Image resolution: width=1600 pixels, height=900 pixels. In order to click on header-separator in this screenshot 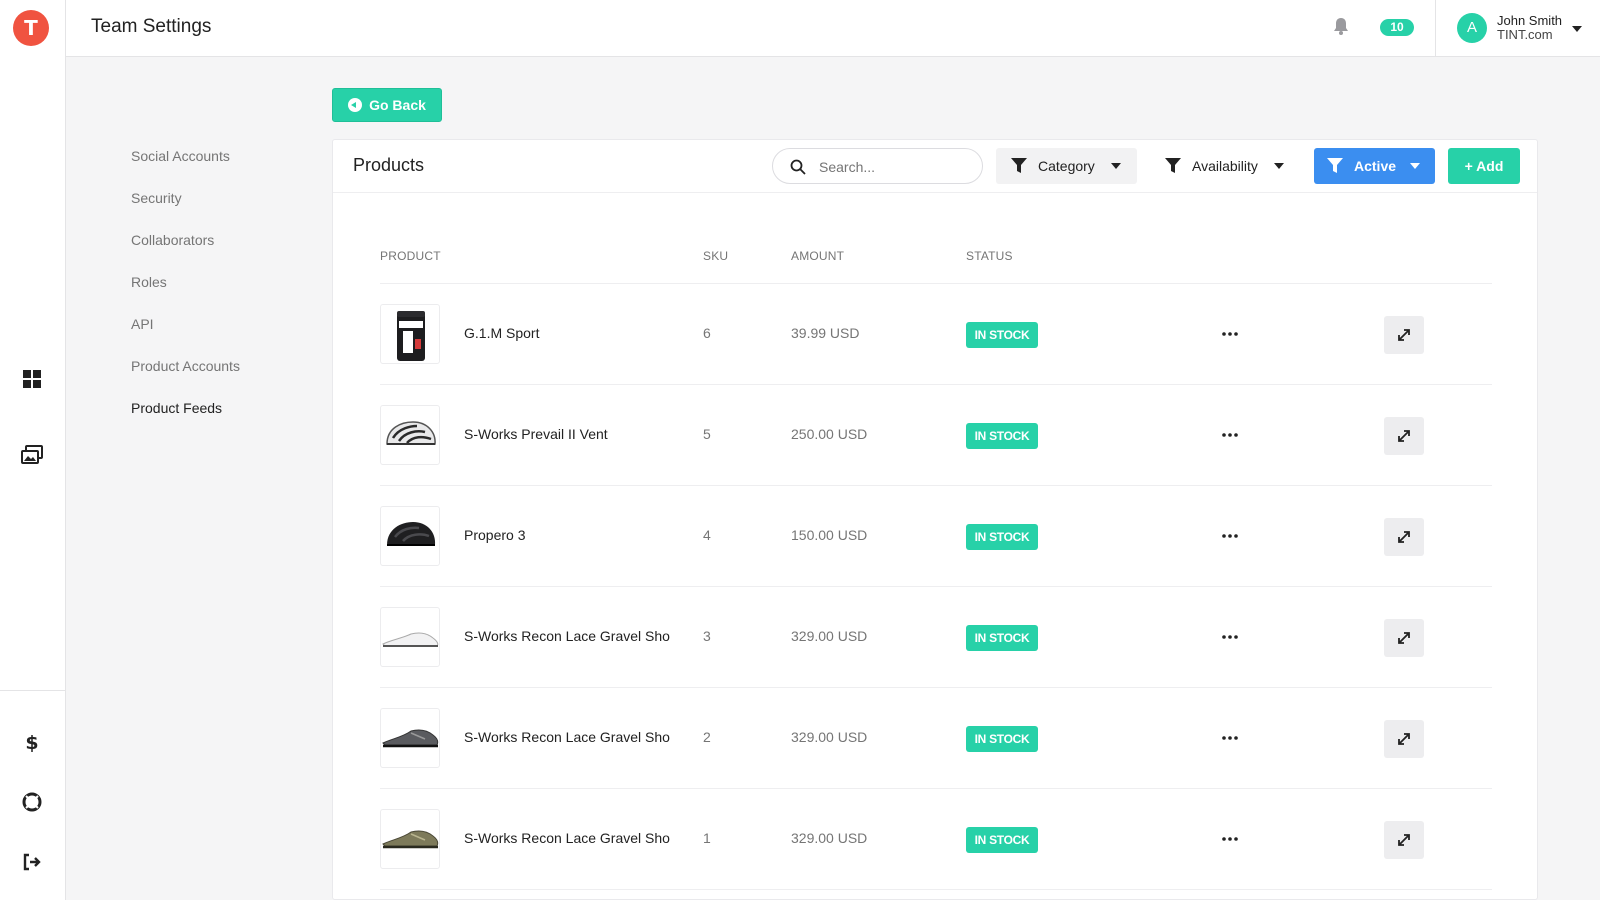, I will do `click(1435, 28)`.